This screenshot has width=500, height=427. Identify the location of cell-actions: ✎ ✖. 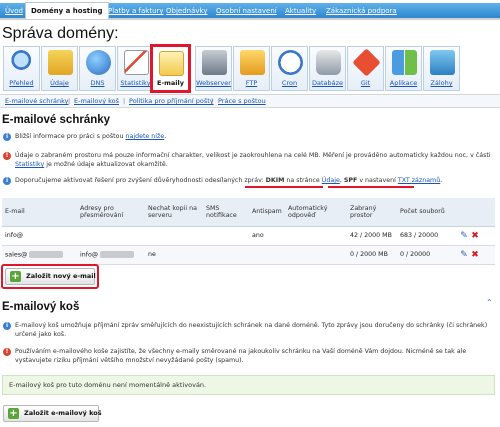
(475, 255).